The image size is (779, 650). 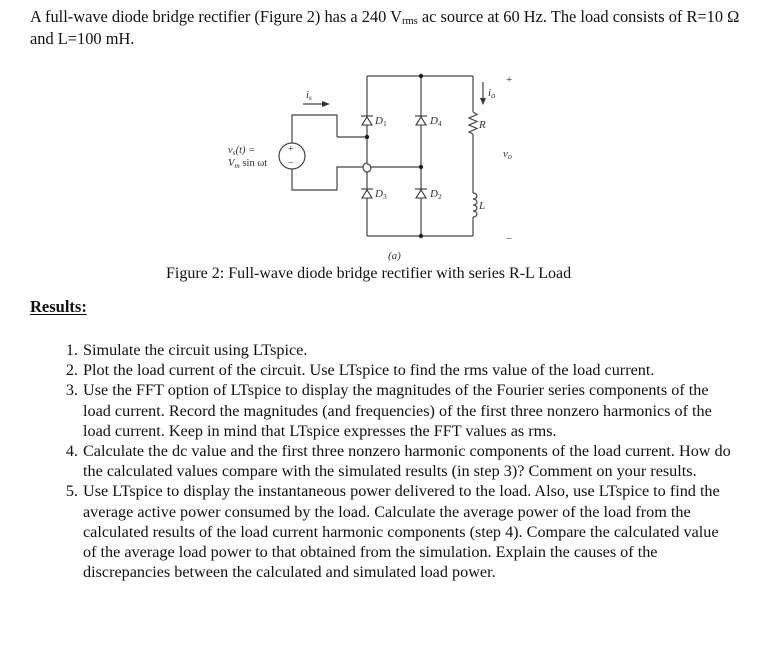 I want to click on diode-d2-symbol, so click(x=421, y=193).